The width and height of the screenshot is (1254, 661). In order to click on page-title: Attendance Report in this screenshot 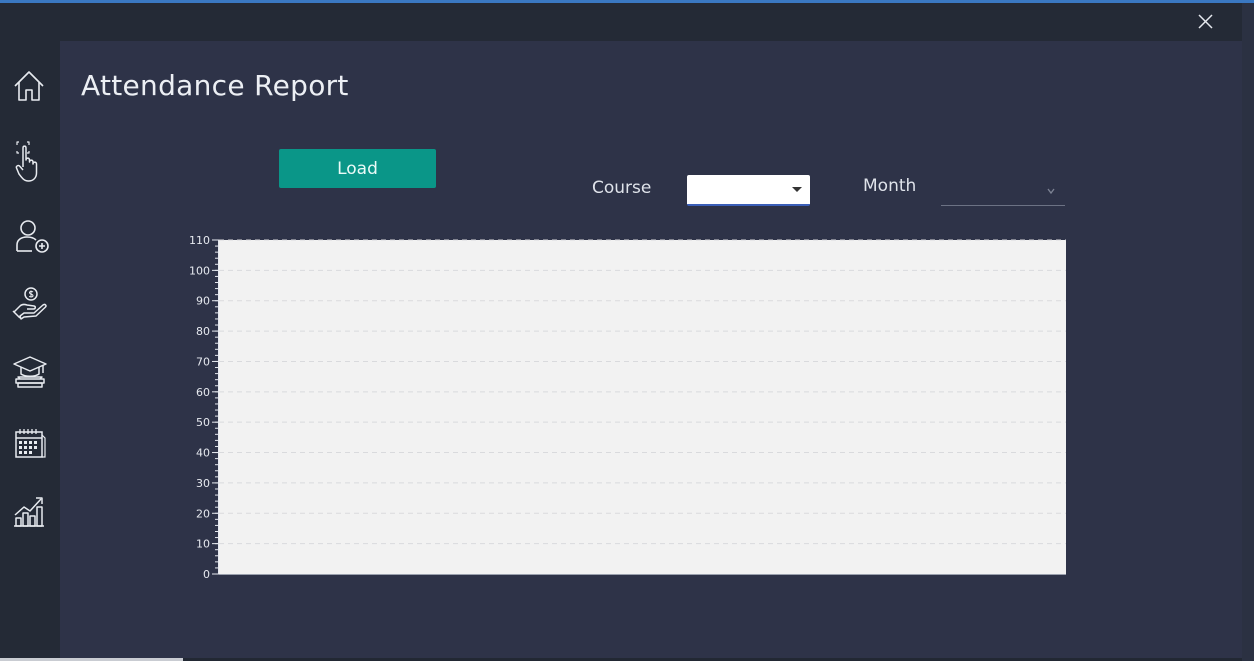, I will do `click(215, 85)`.